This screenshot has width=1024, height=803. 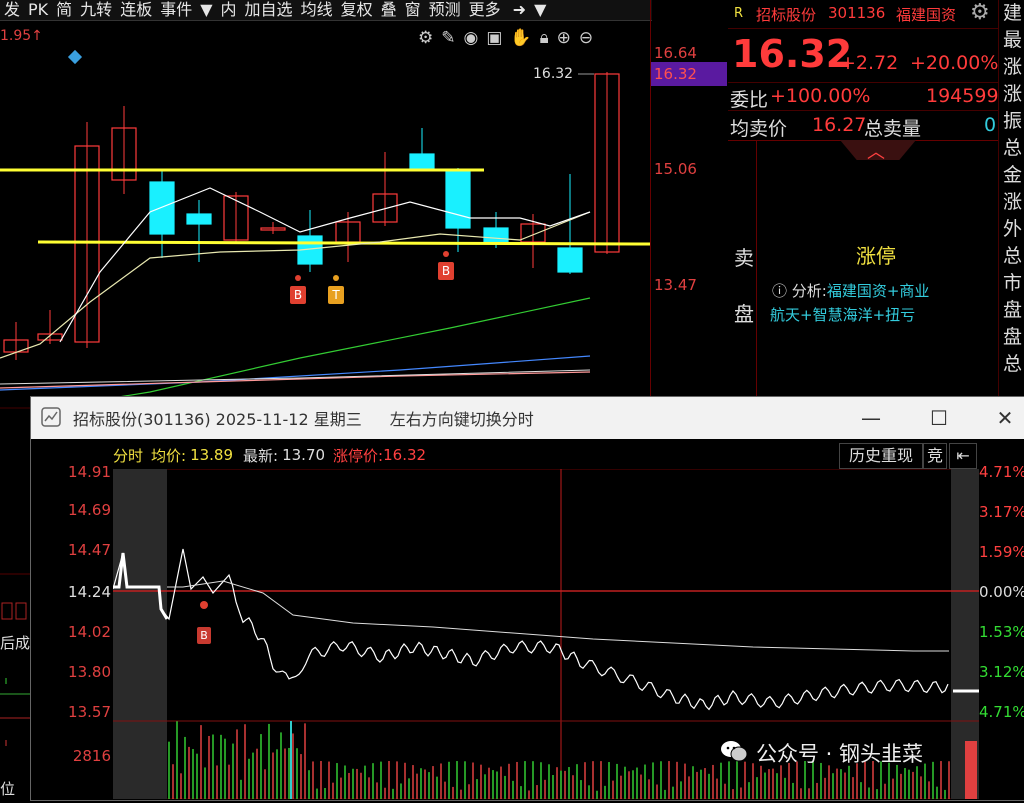 I want to click on total-sell-label: 总卖量, so click(x=893, y=129).